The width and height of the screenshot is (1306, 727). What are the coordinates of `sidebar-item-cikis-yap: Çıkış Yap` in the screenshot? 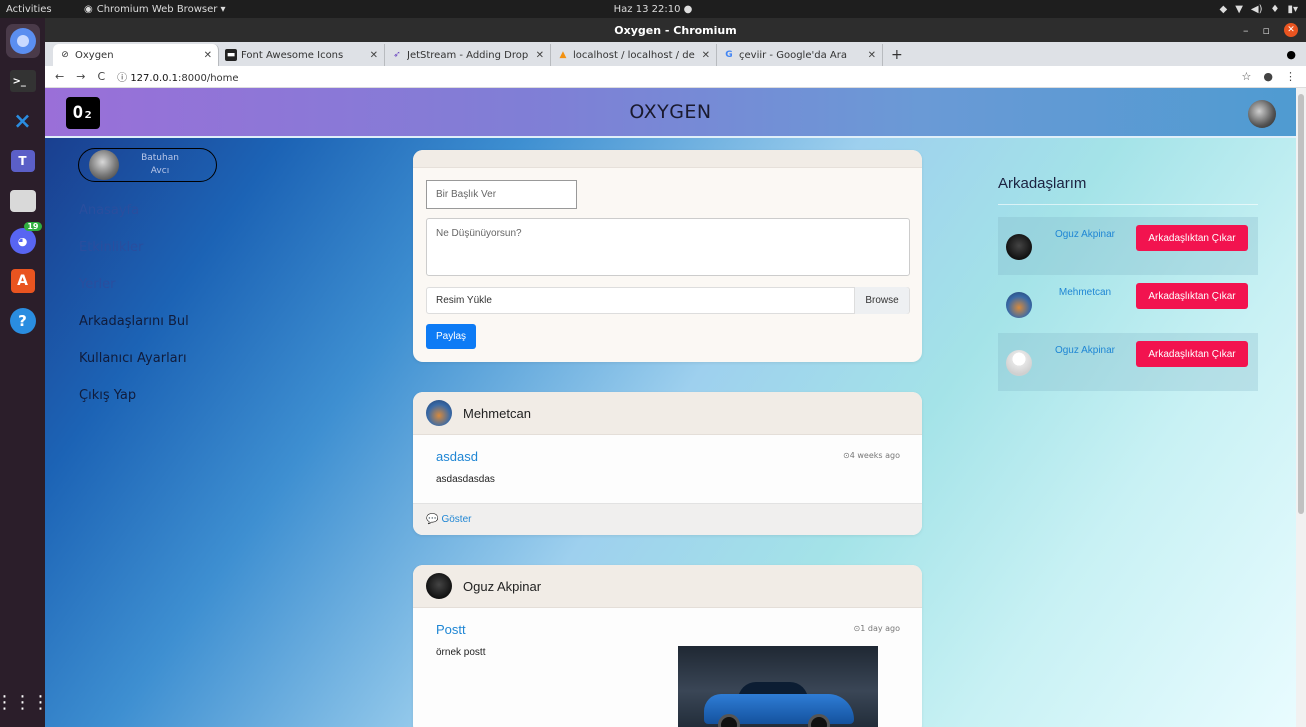 It's located at (134, 404).